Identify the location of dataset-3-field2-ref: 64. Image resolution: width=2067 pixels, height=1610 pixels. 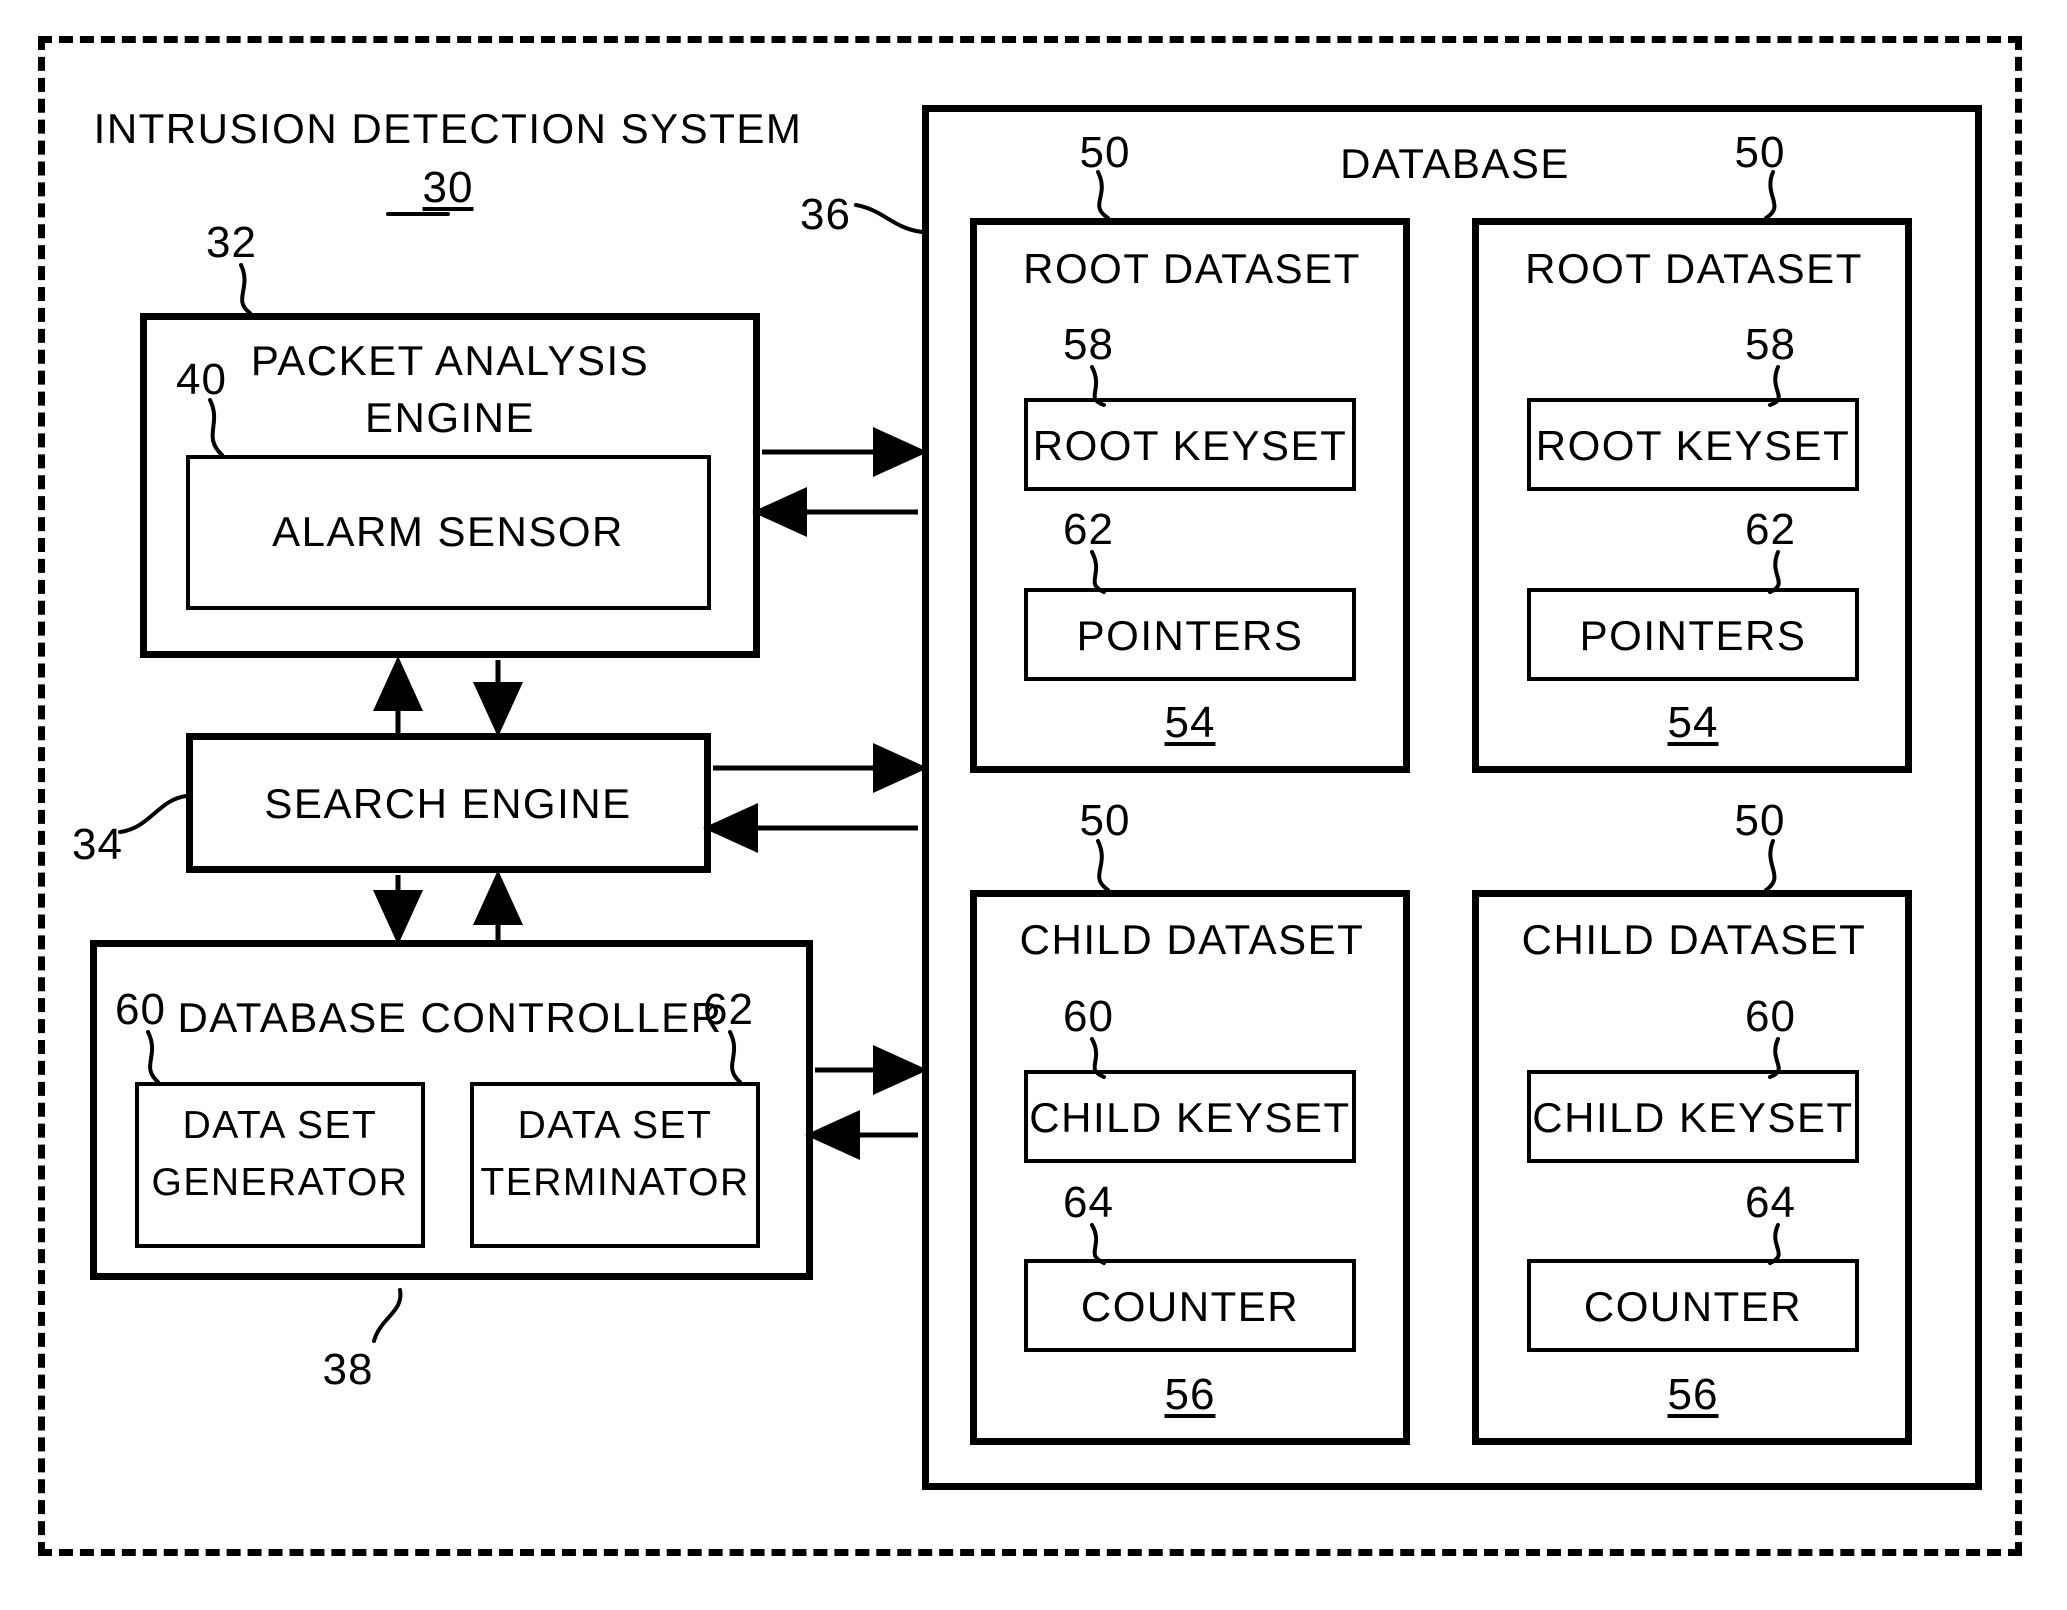
(1770, 1202).